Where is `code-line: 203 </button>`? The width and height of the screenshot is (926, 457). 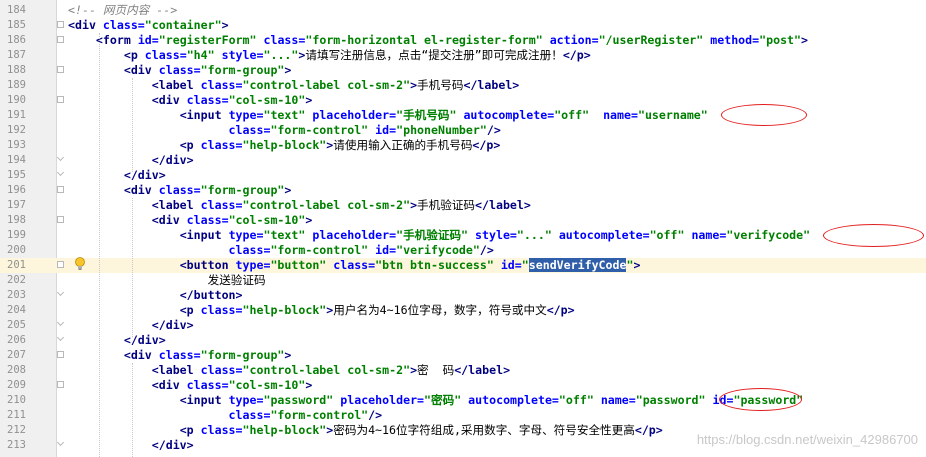
code-line: 203 </button> is located at coordinates (463, 295).